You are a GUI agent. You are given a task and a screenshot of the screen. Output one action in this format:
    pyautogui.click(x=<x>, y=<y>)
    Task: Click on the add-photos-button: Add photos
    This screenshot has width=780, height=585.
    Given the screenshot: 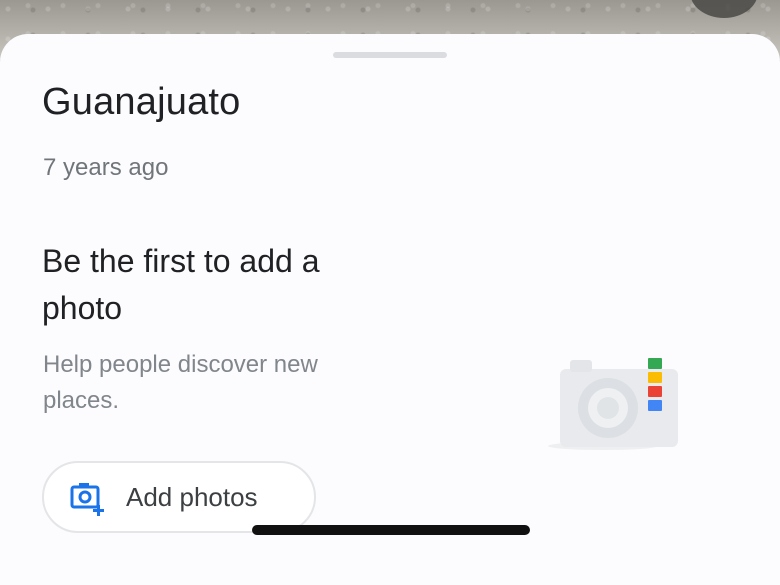 What is the action you would take?
    pyautogui.click(x=179, y=497)
    